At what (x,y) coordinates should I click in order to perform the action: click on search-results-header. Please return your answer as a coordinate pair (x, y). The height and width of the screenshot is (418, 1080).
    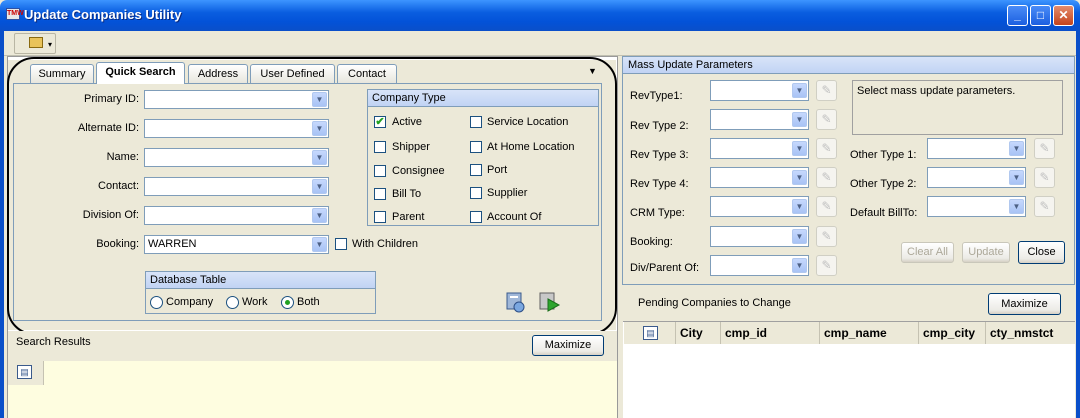
    Looking at the image, I should click on (312, 346).